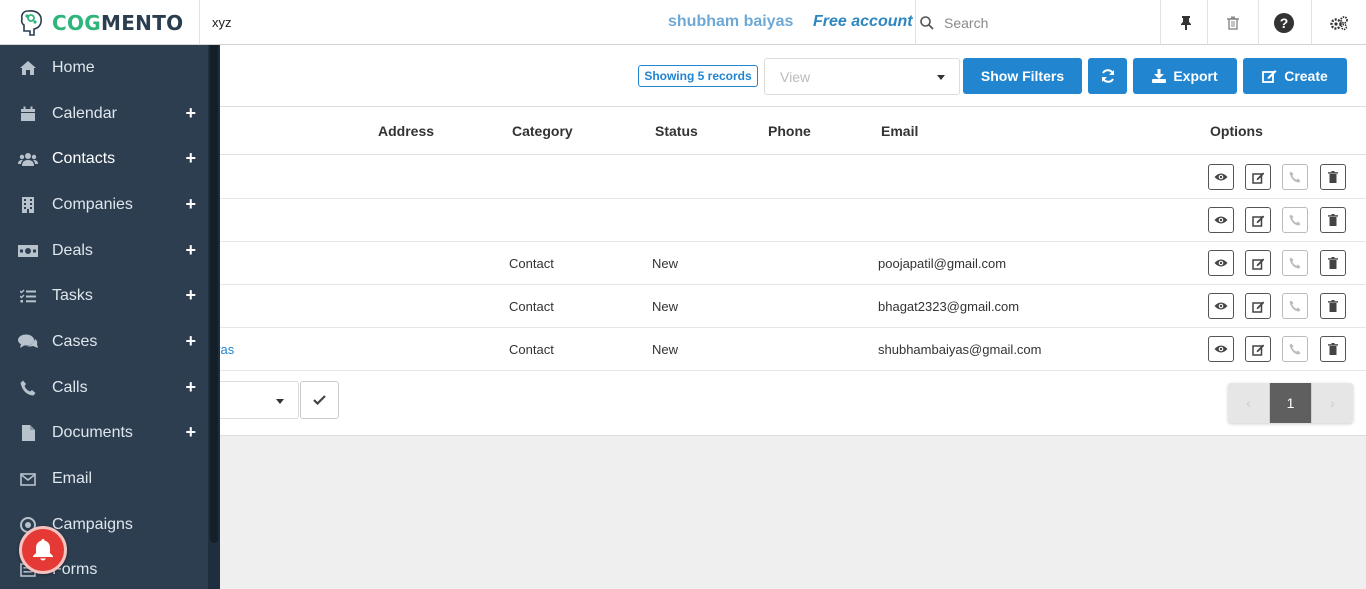 Image resolution: width=1366 pixels, height=589 pixels. I want to click on search-icon, so click(927, 22).